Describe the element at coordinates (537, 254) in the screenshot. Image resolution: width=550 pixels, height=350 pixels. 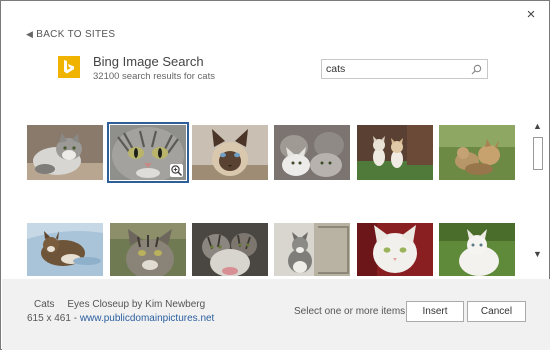
I see `scroll-down-icon: ▼` at that location.